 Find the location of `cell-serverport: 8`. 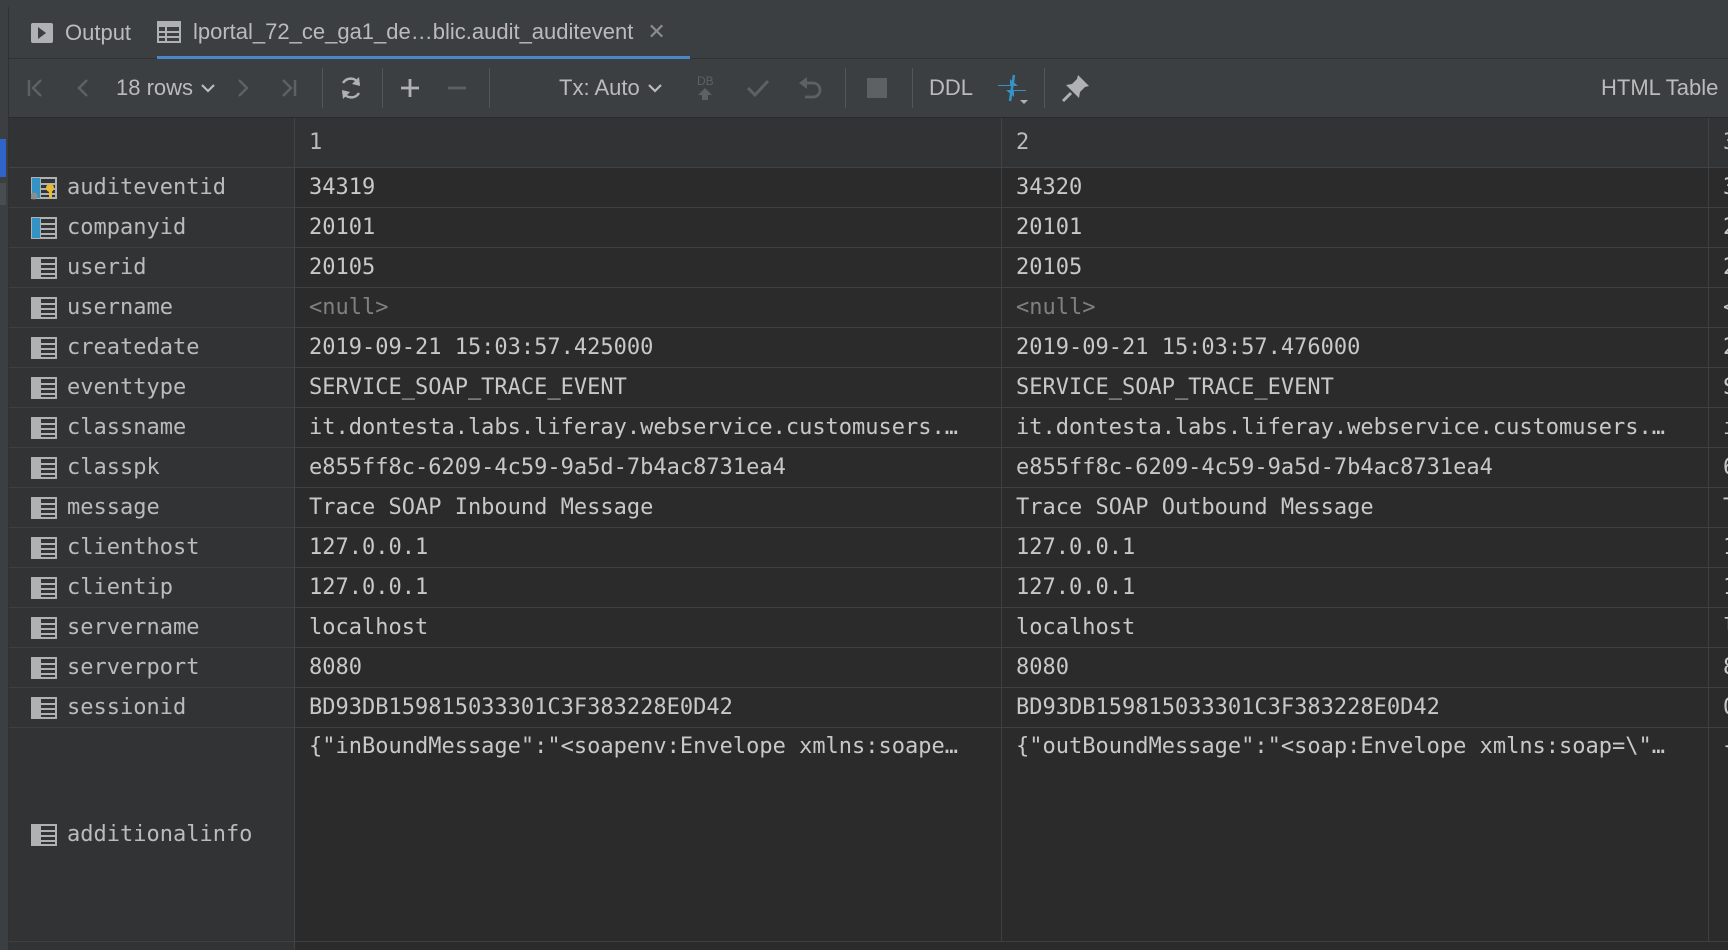

cell-serverport: 8 is located at coordinates (1718, 668).